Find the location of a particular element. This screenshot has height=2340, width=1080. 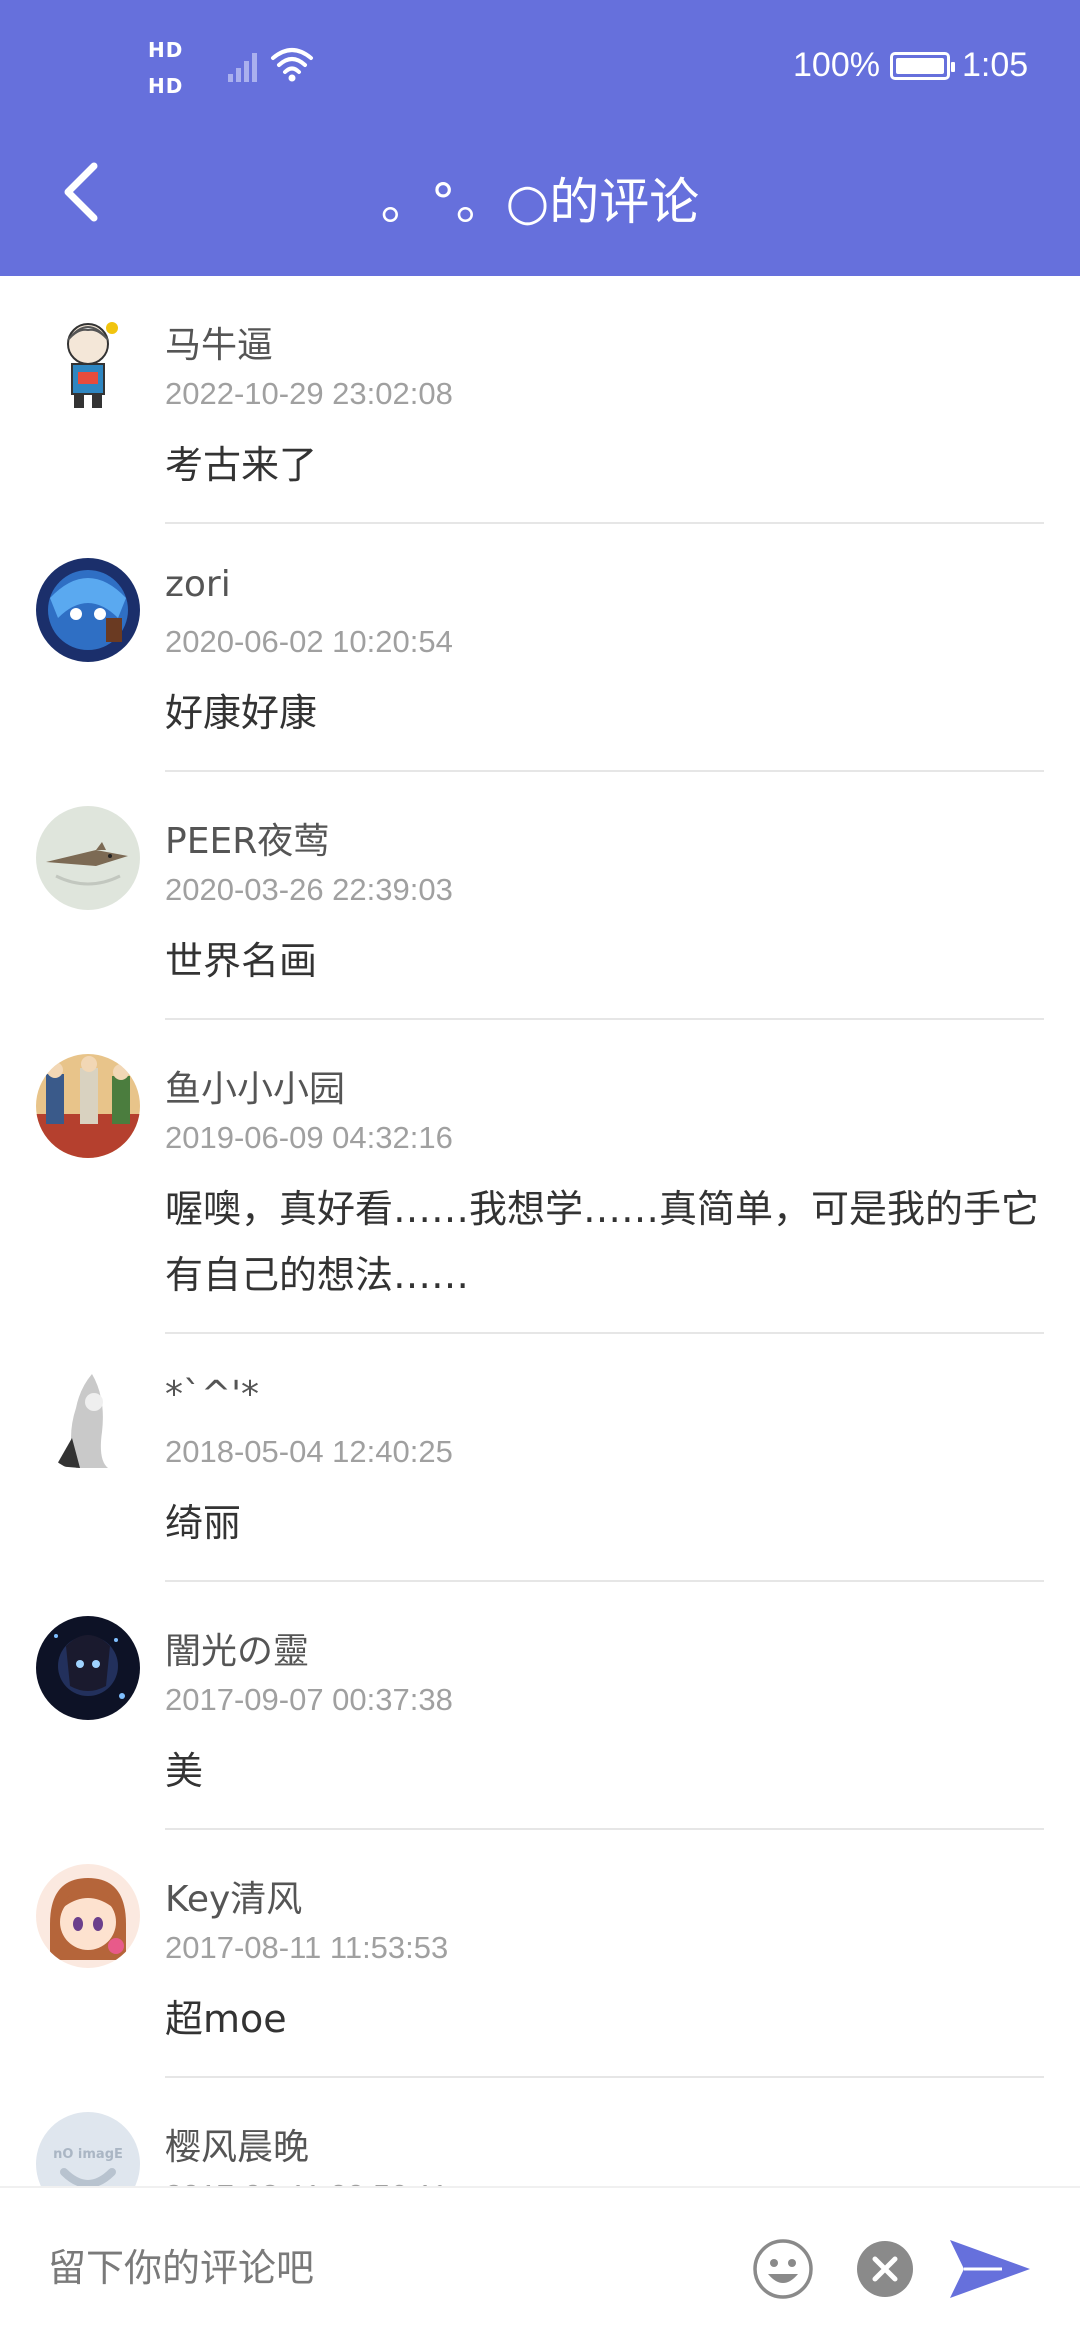

page-title: 。°。○的评论 is located at coordinates (540, 202).